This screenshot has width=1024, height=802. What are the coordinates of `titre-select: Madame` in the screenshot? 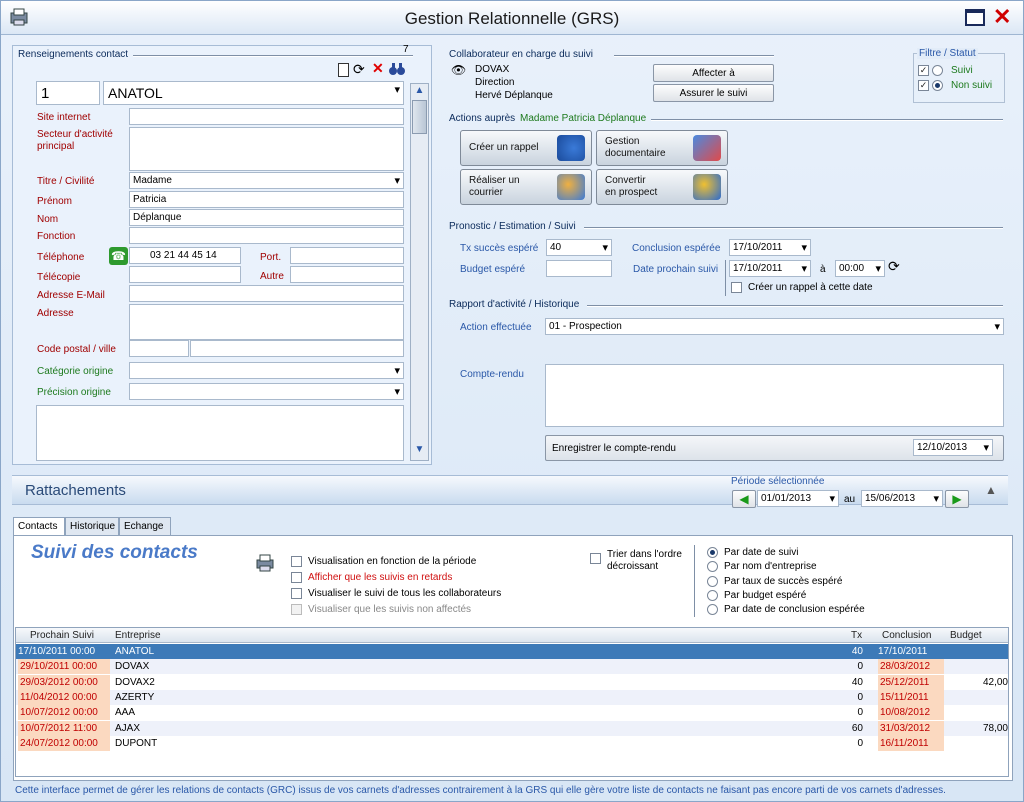 It's located at (266, 180).